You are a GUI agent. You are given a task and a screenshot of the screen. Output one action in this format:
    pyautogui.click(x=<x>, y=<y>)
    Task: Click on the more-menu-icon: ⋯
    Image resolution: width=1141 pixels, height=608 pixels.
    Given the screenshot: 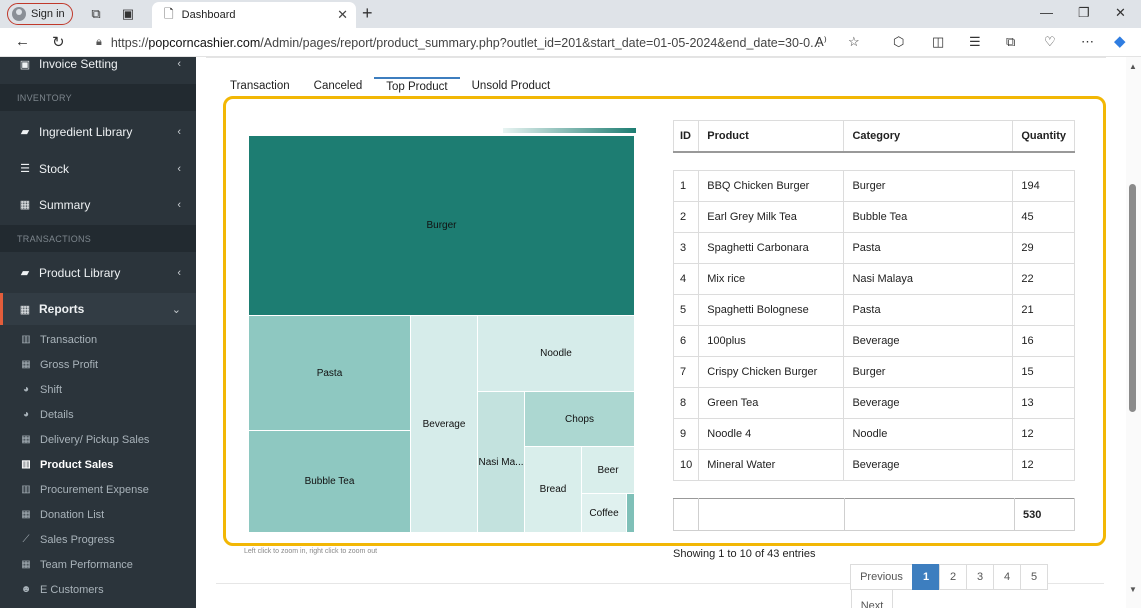 What is the action you would take?
    pyautogui.click(x=1087, y=42)
    